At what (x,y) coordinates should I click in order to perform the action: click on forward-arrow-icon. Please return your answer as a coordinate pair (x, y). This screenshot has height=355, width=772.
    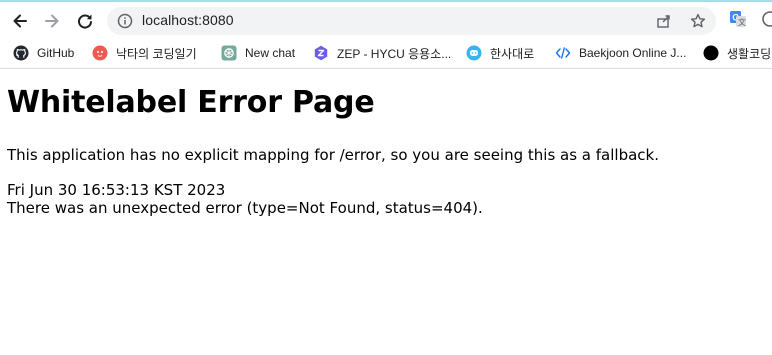
    Looking at the image, I should click on (52, 21).